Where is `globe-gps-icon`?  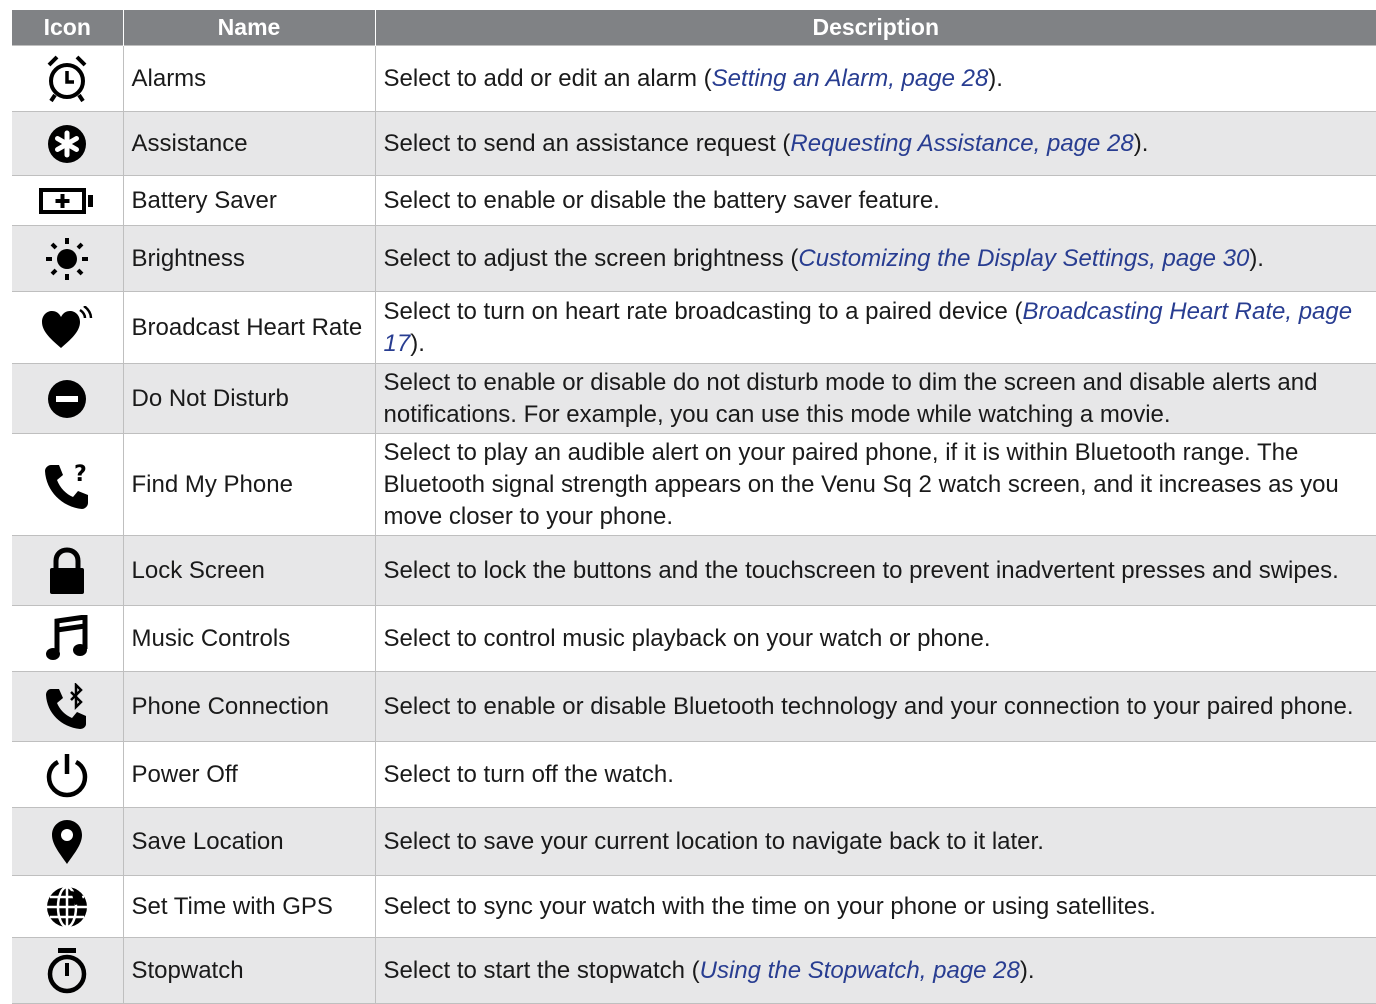
globe-gps-icon is located at coordinates (67, 906).